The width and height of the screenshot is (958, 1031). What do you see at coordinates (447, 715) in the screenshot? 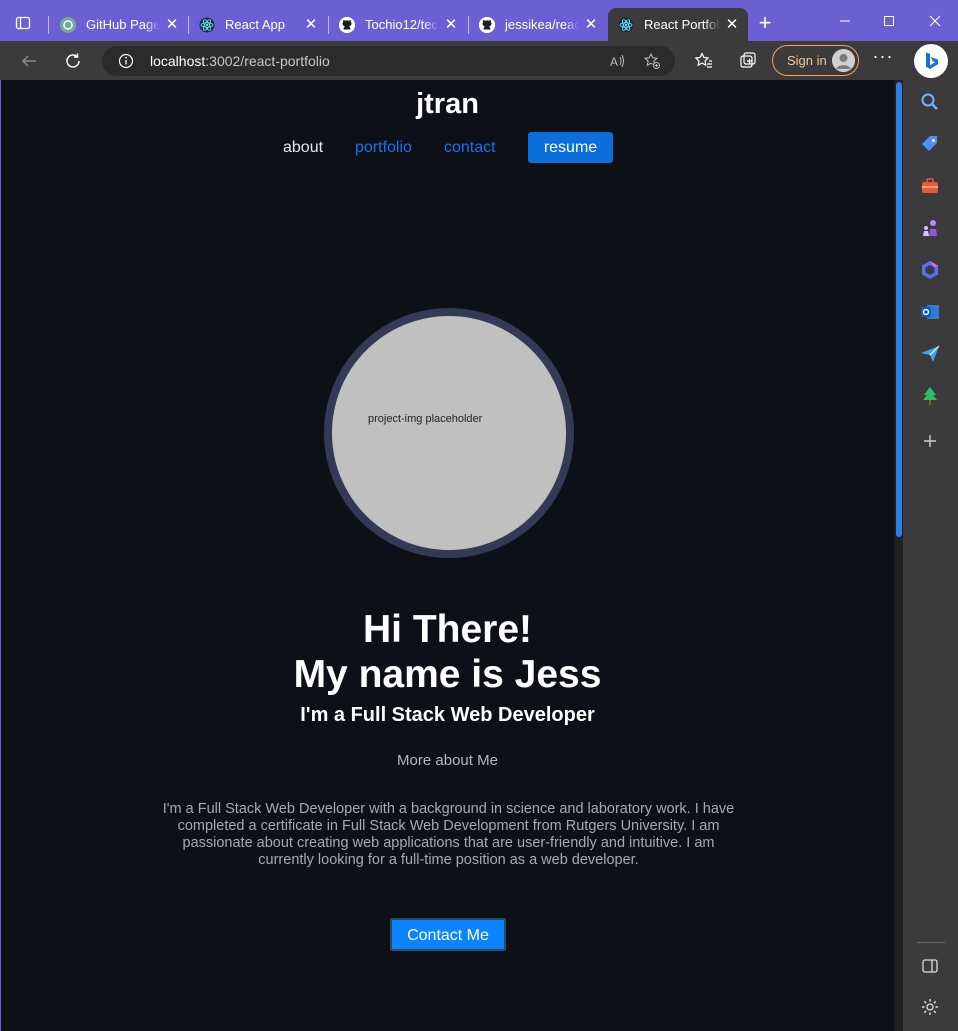
I see `hero-subheading: I'm a Full Stack Web Developer` at bounding box center [447, 715].